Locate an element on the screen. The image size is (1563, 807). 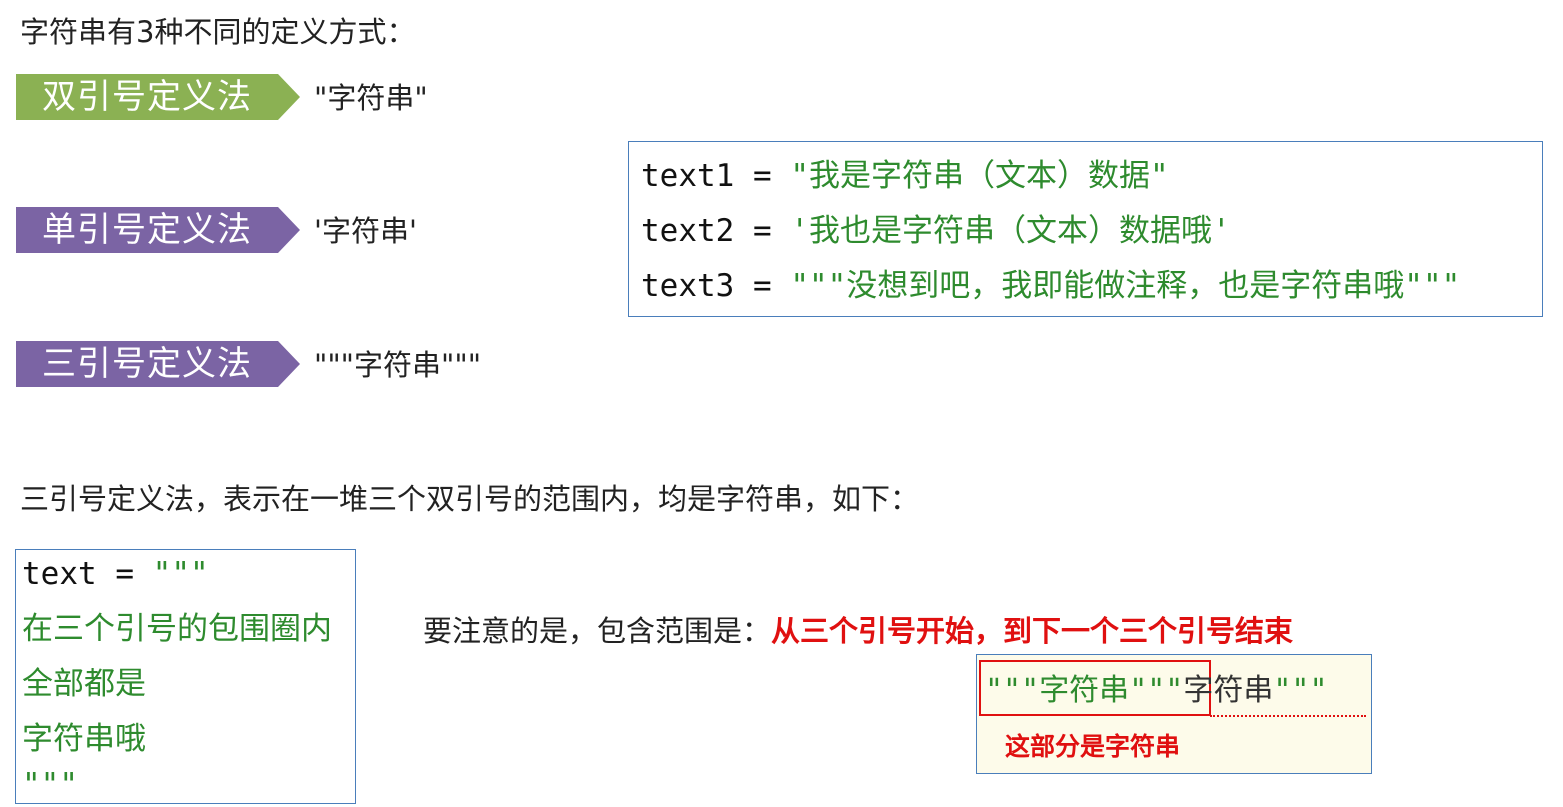
demo-label: 这部分是字符串 is located at coordinates (1093, 746).